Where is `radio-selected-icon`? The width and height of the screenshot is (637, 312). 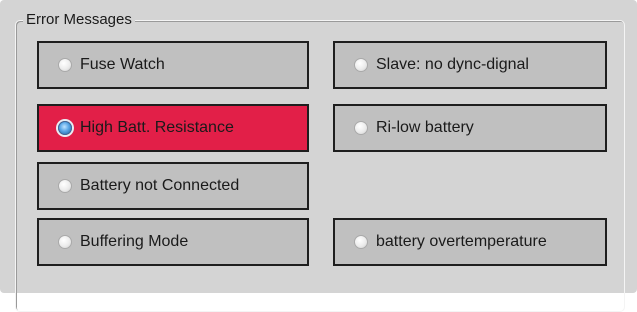
radio-selected-icon is located at coordinates (65, 128).